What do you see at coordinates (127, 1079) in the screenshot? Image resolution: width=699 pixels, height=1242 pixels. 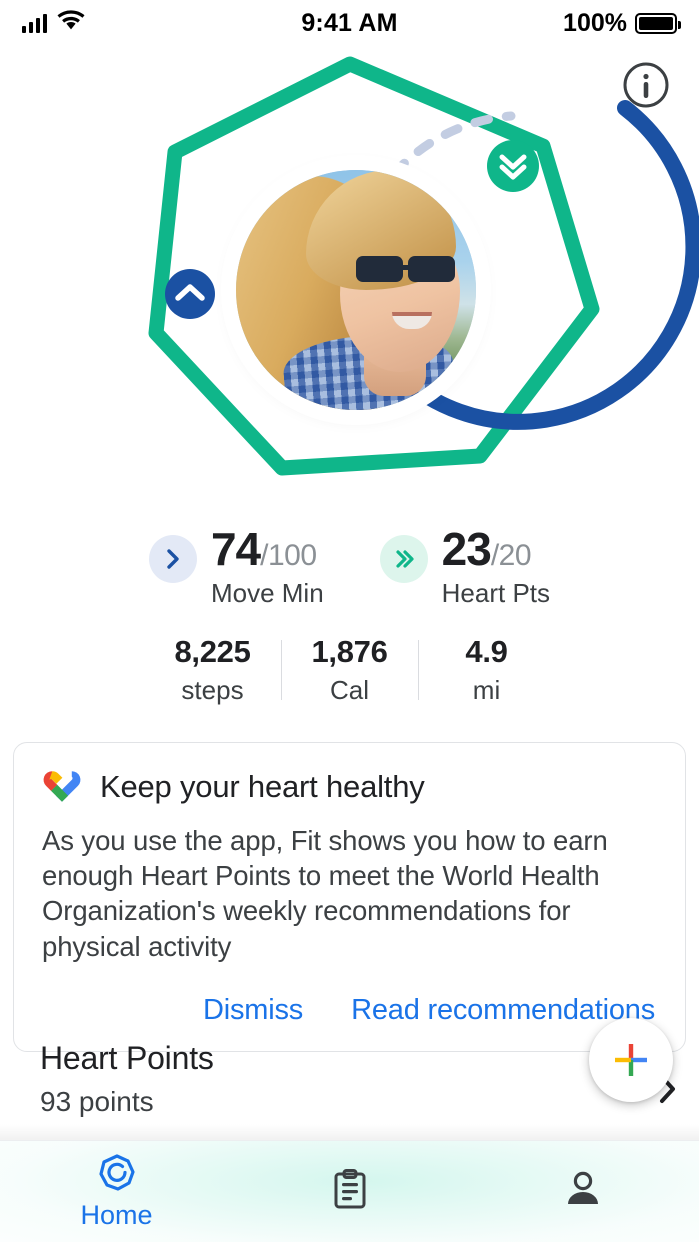 I see `heart-points-section: Heart Points 93 points` at bounding box center [127, 1079].